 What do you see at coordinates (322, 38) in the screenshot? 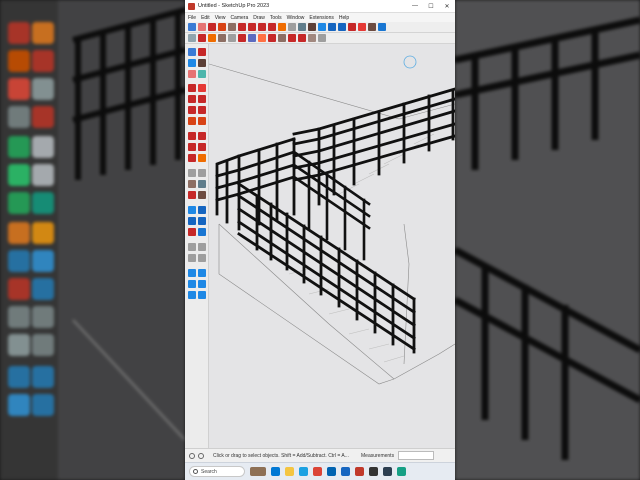
I see `look-around-icon` at bounding box center [322, 38].